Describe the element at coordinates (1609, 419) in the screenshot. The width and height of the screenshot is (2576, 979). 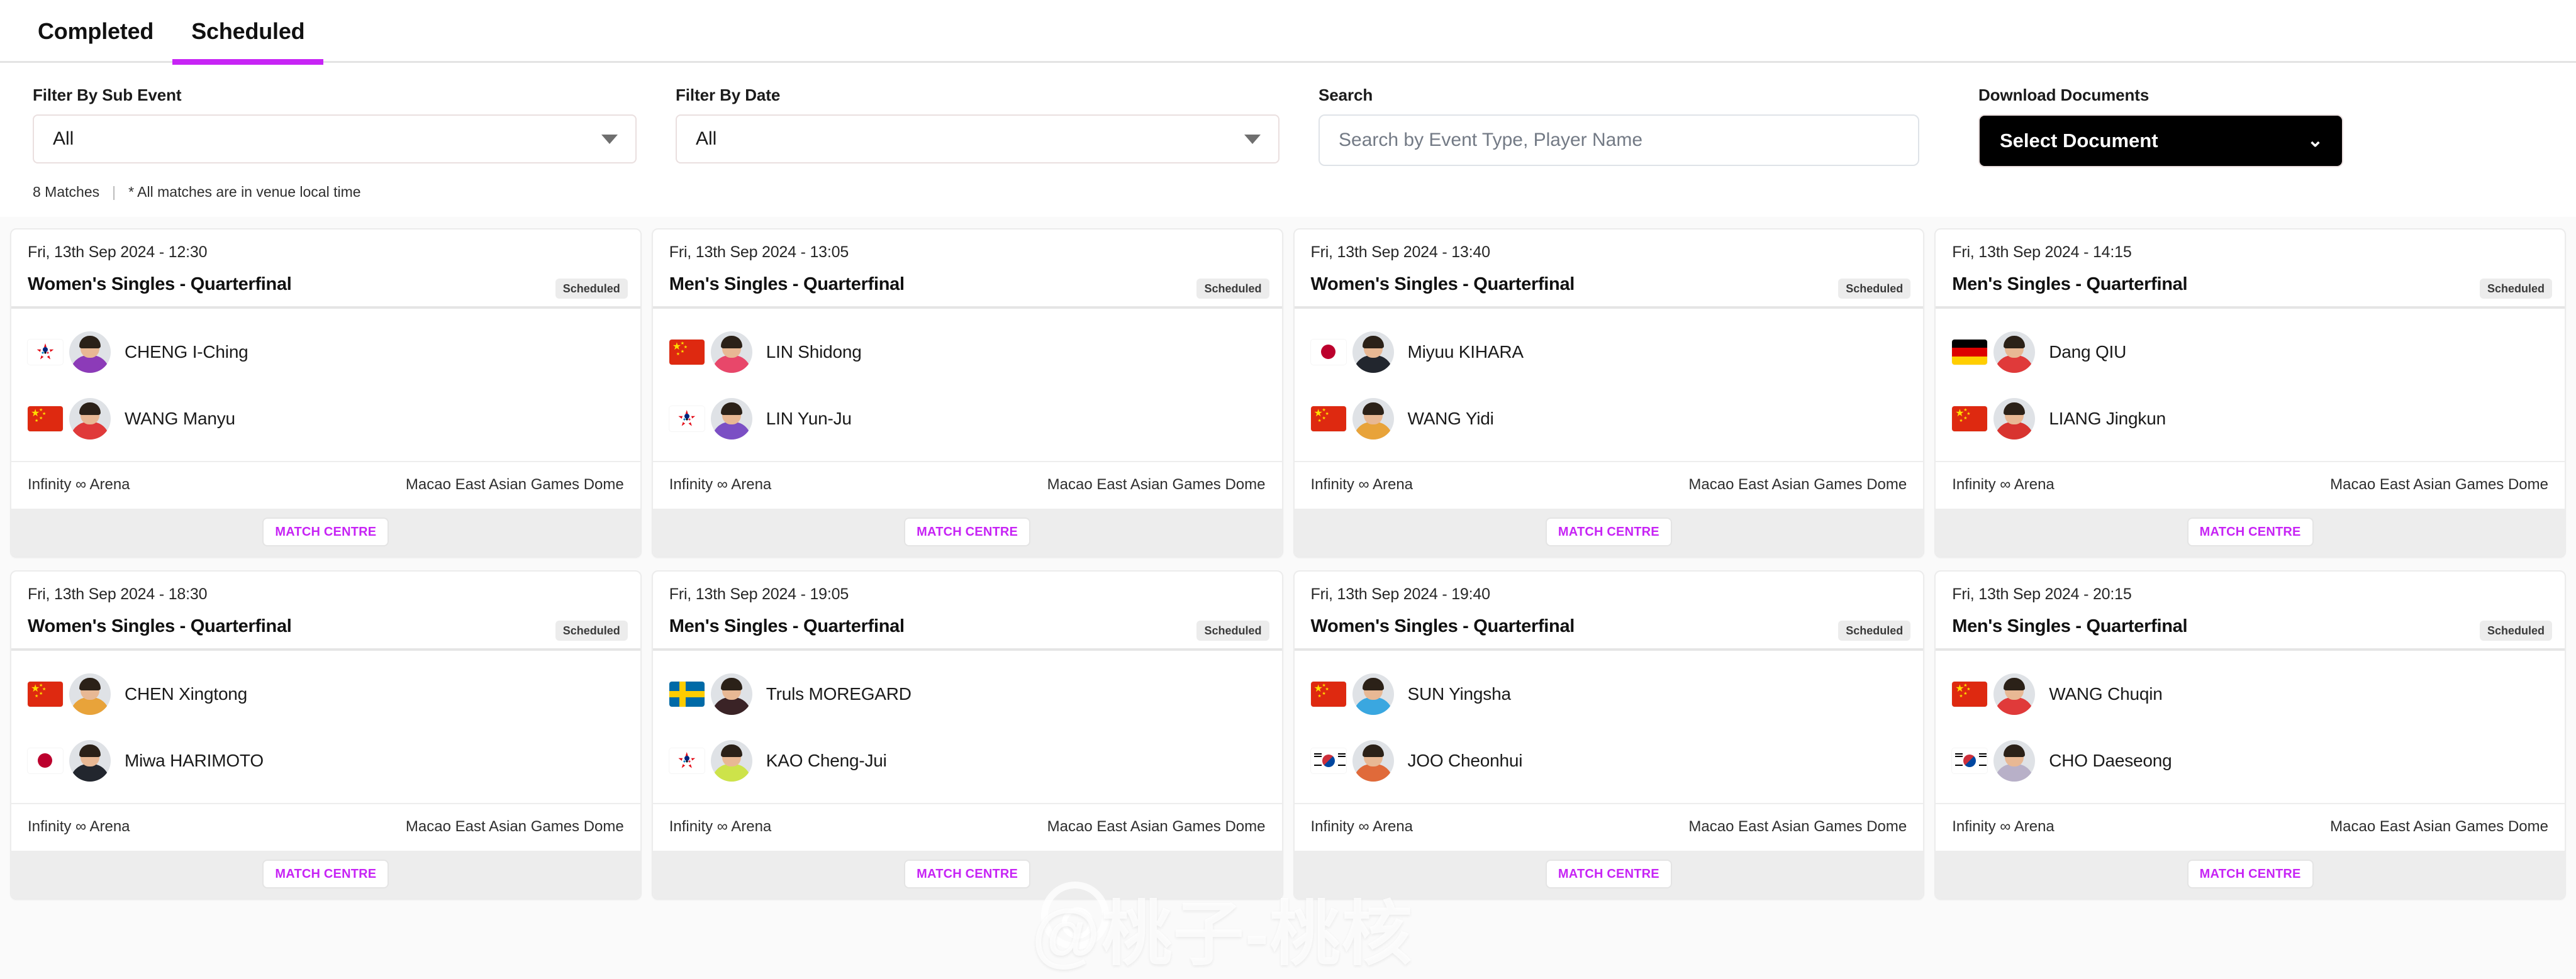
I see `player-row: ★ ★ ★ ★ ★ WANG Yidi` at that location.